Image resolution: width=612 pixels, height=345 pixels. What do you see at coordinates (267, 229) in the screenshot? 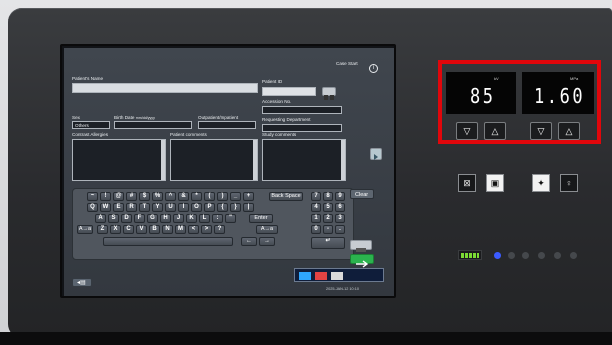
I see `shift-key-right: A→a` at bounding box center [267, 229].